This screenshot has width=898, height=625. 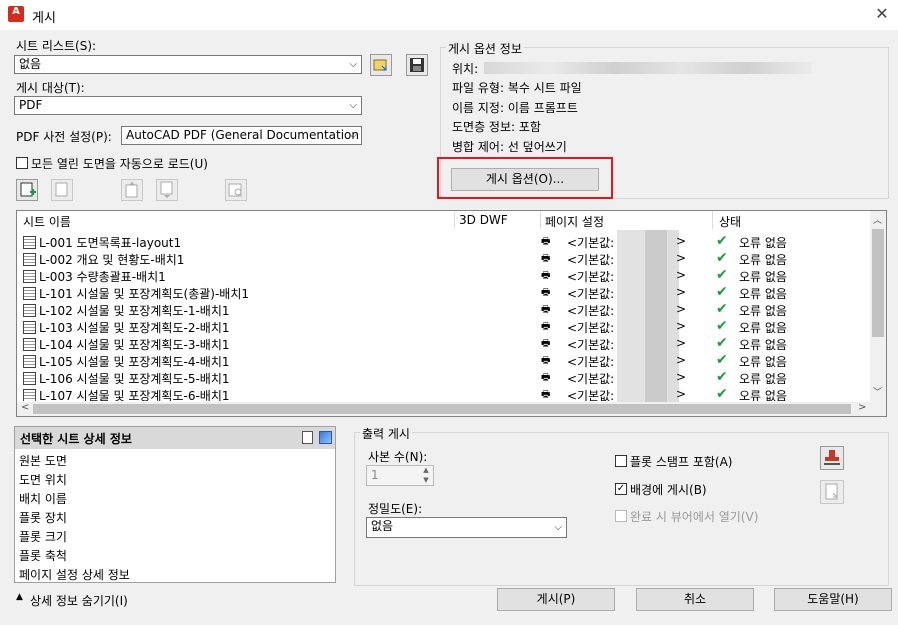 What do you see at coordinates (30, 64) in the screenshot?
I see `sheet-list-value: 없음` at bounding box center [30, 64].